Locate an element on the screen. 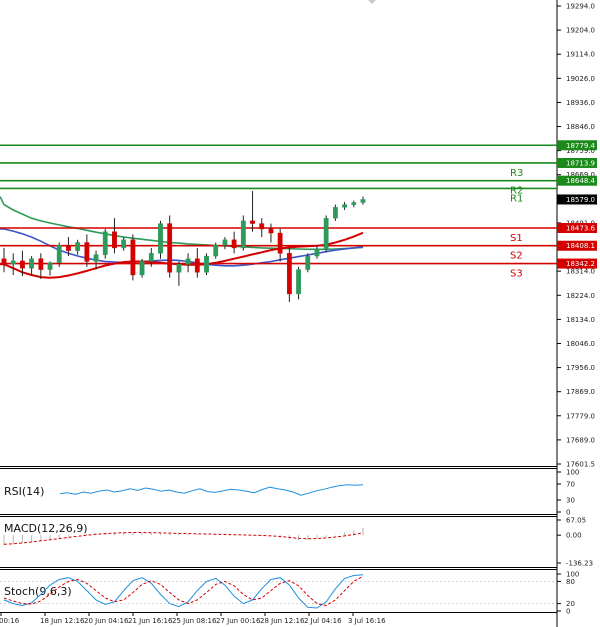  macd-tick-label: -136.23 is located at coordinates (579, 564).